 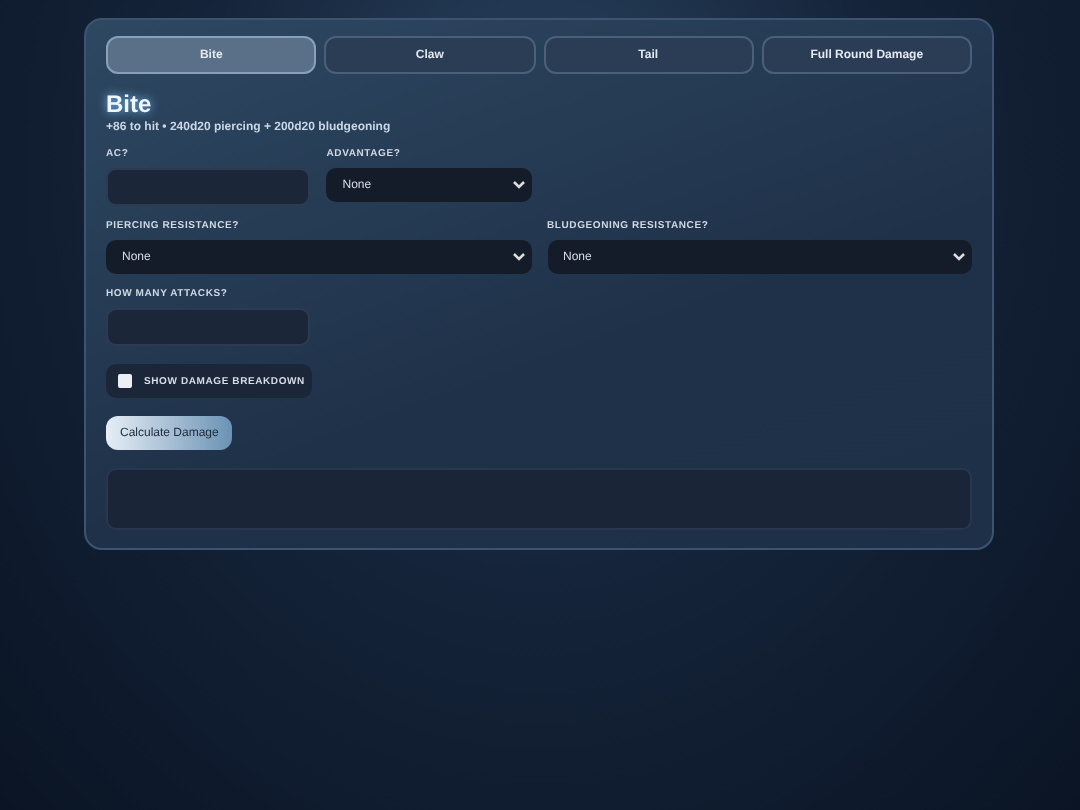 I want to click on attack-title: Bite, so click(x=130, y=104).